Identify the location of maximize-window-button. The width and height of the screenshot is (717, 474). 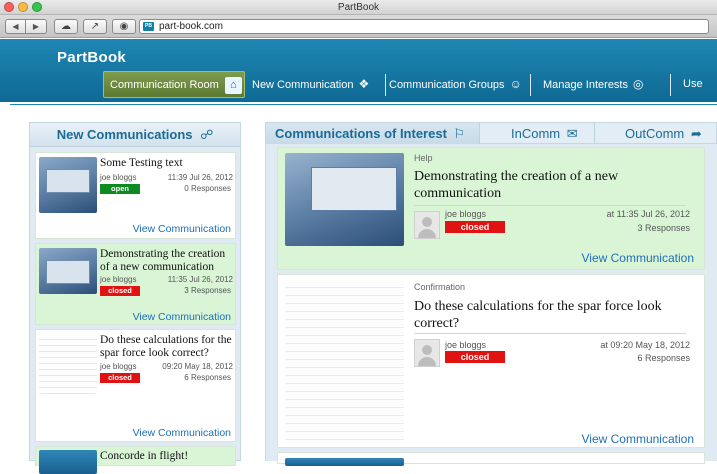
(37, 7).